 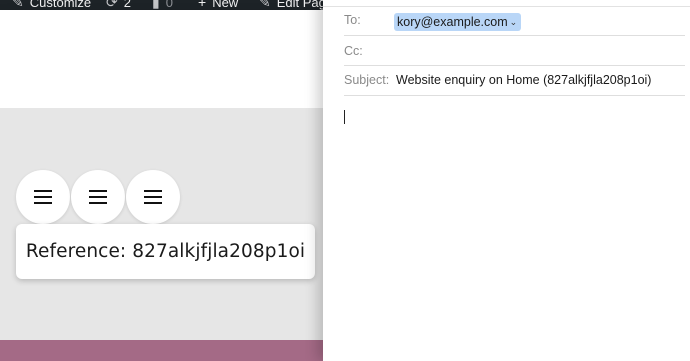 I want to click on updates-link: ⟳ 2, so click(x=118, y=5).